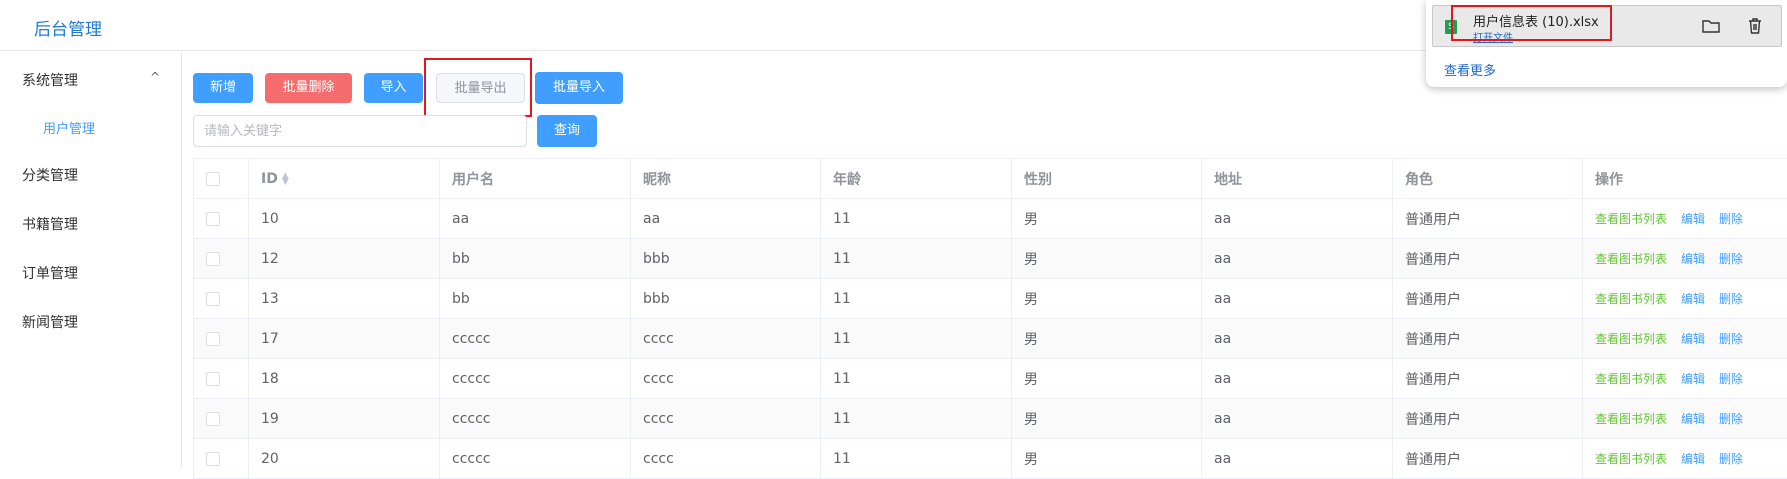 The width and height of the screenshot is (1787, 479). Describe the element at coordinates (1470, 69) in the screenshot. I see `see-more-link: 查看更多` at that location.